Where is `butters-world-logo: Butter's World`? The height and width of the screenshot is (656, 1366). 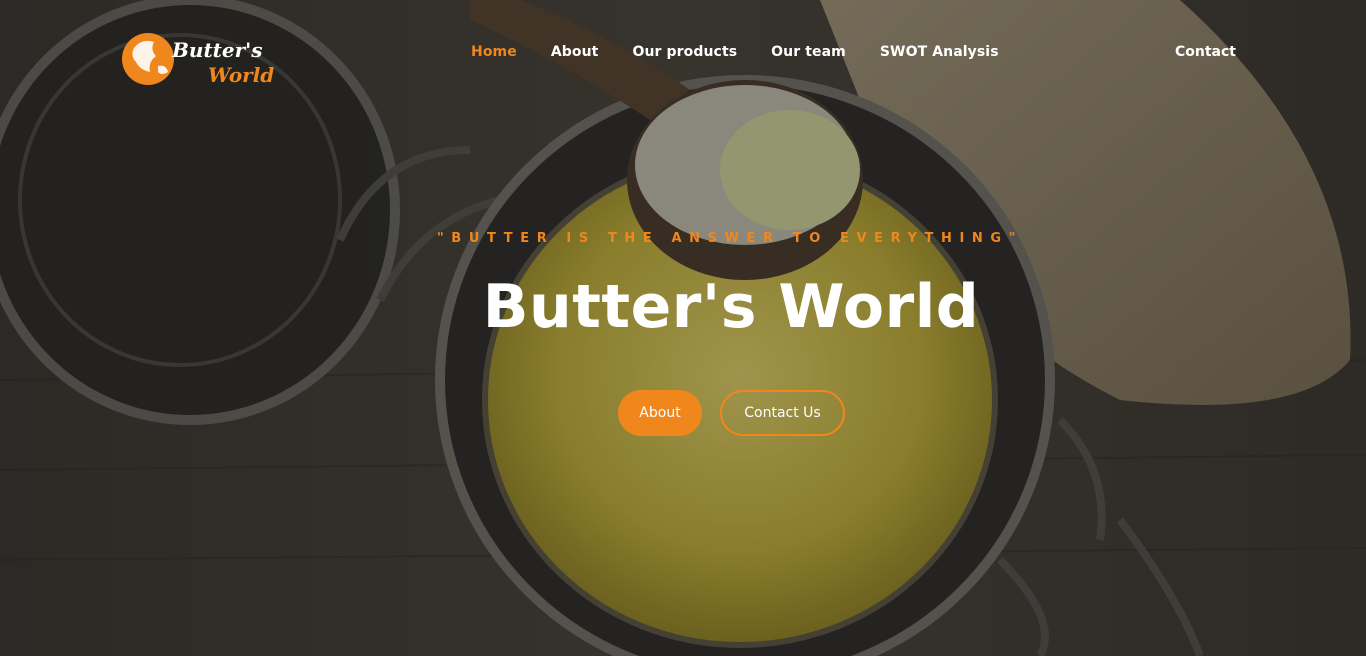
butters-world-logo: Butter's World is located at coordinates (200, 59).